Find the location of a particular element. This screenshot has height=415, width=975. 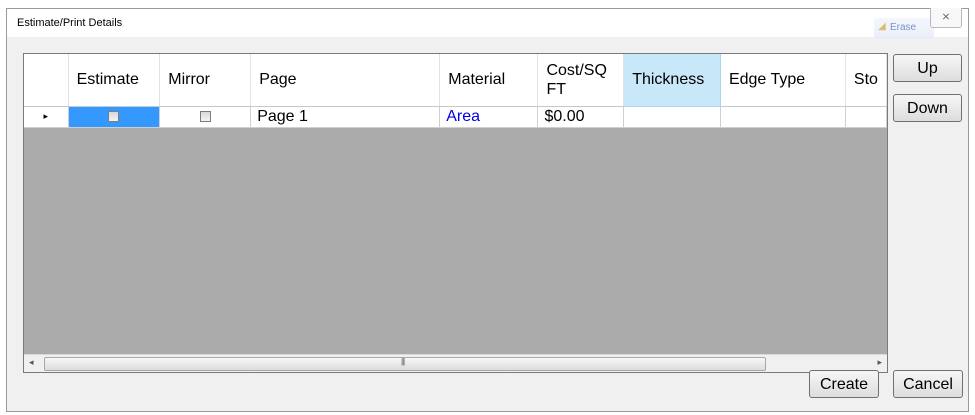

thickness-cell is located at coordinates (672, 117).